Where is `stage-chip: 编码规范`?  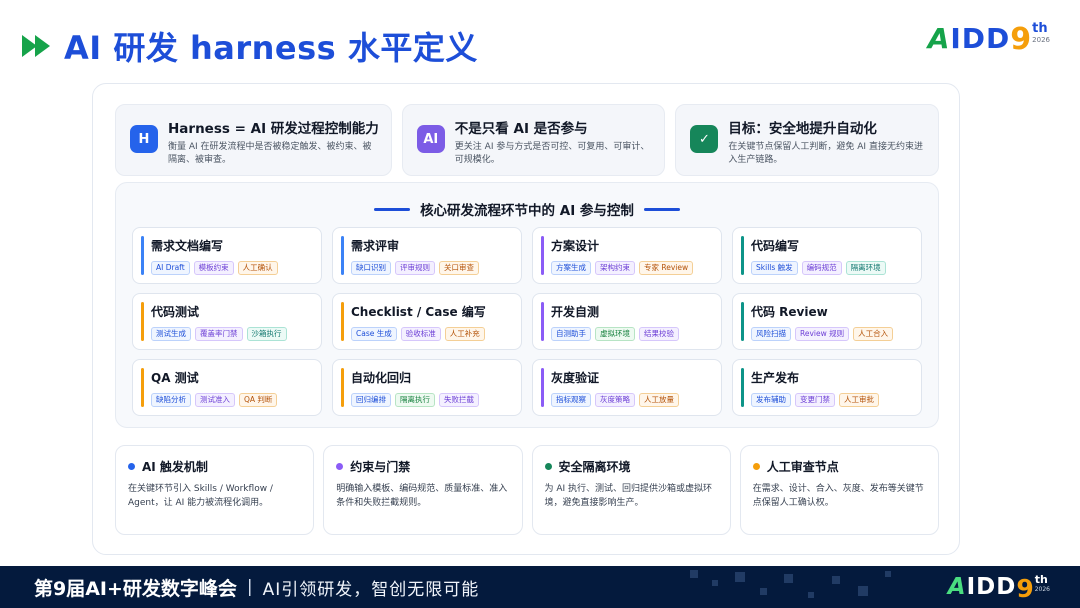
stage-chip: 编码规范 is located at coordinates (821, 268).